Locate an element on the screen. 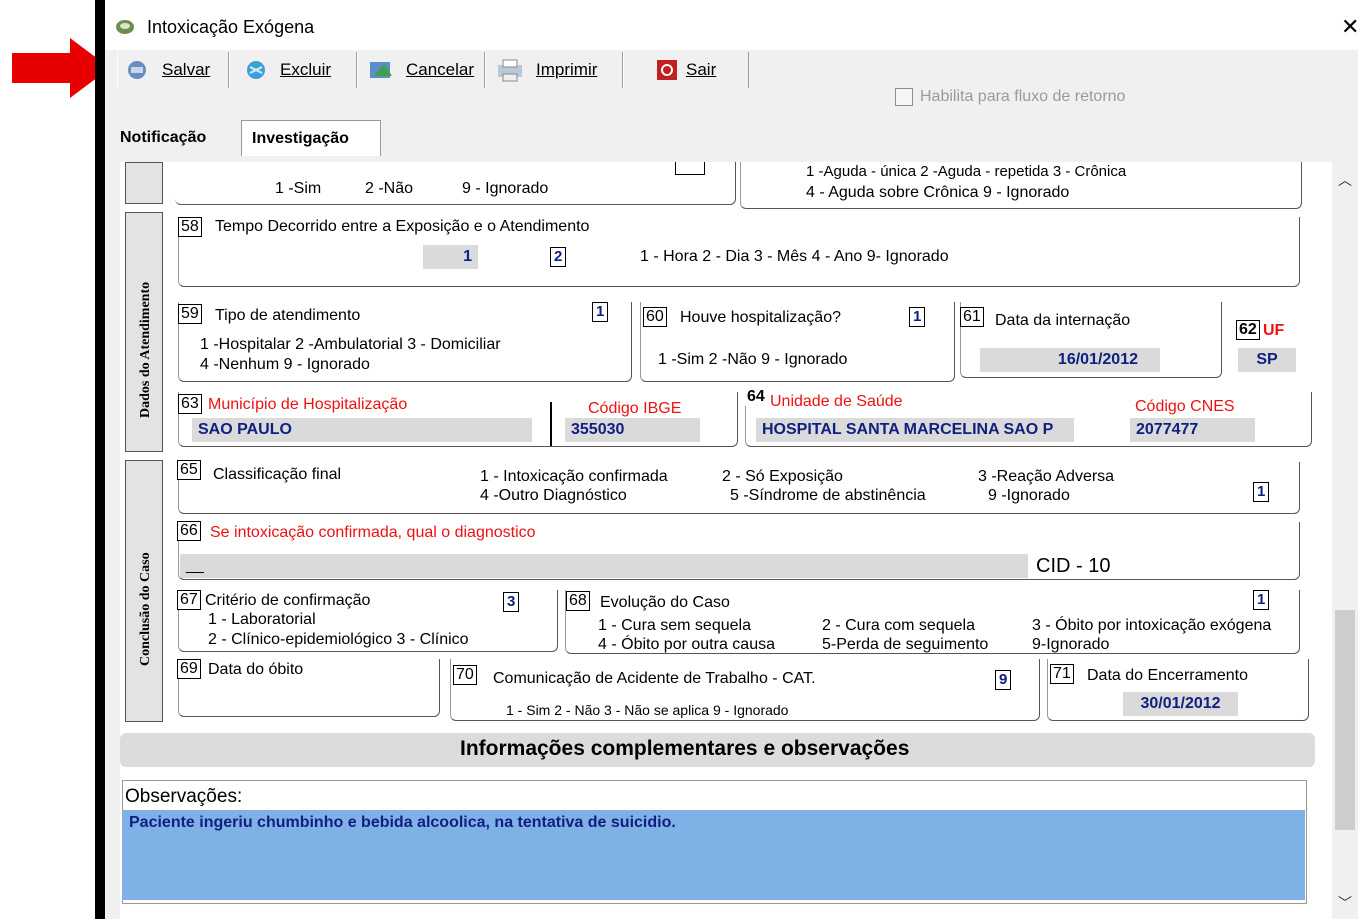  side-label-atendimento: Dados do Atendimento is located at coordinates (144, 332).